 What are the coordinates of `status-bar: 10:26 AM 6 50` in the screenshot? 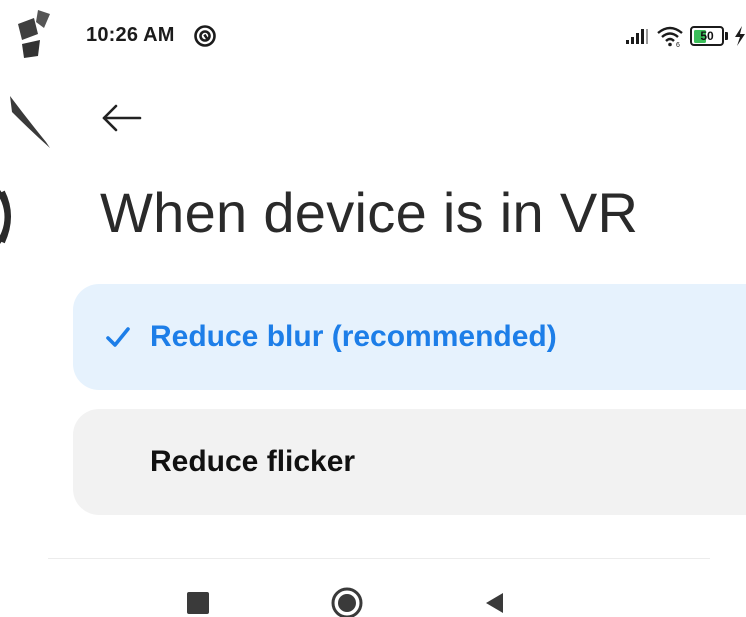 It's located at (373, 36).